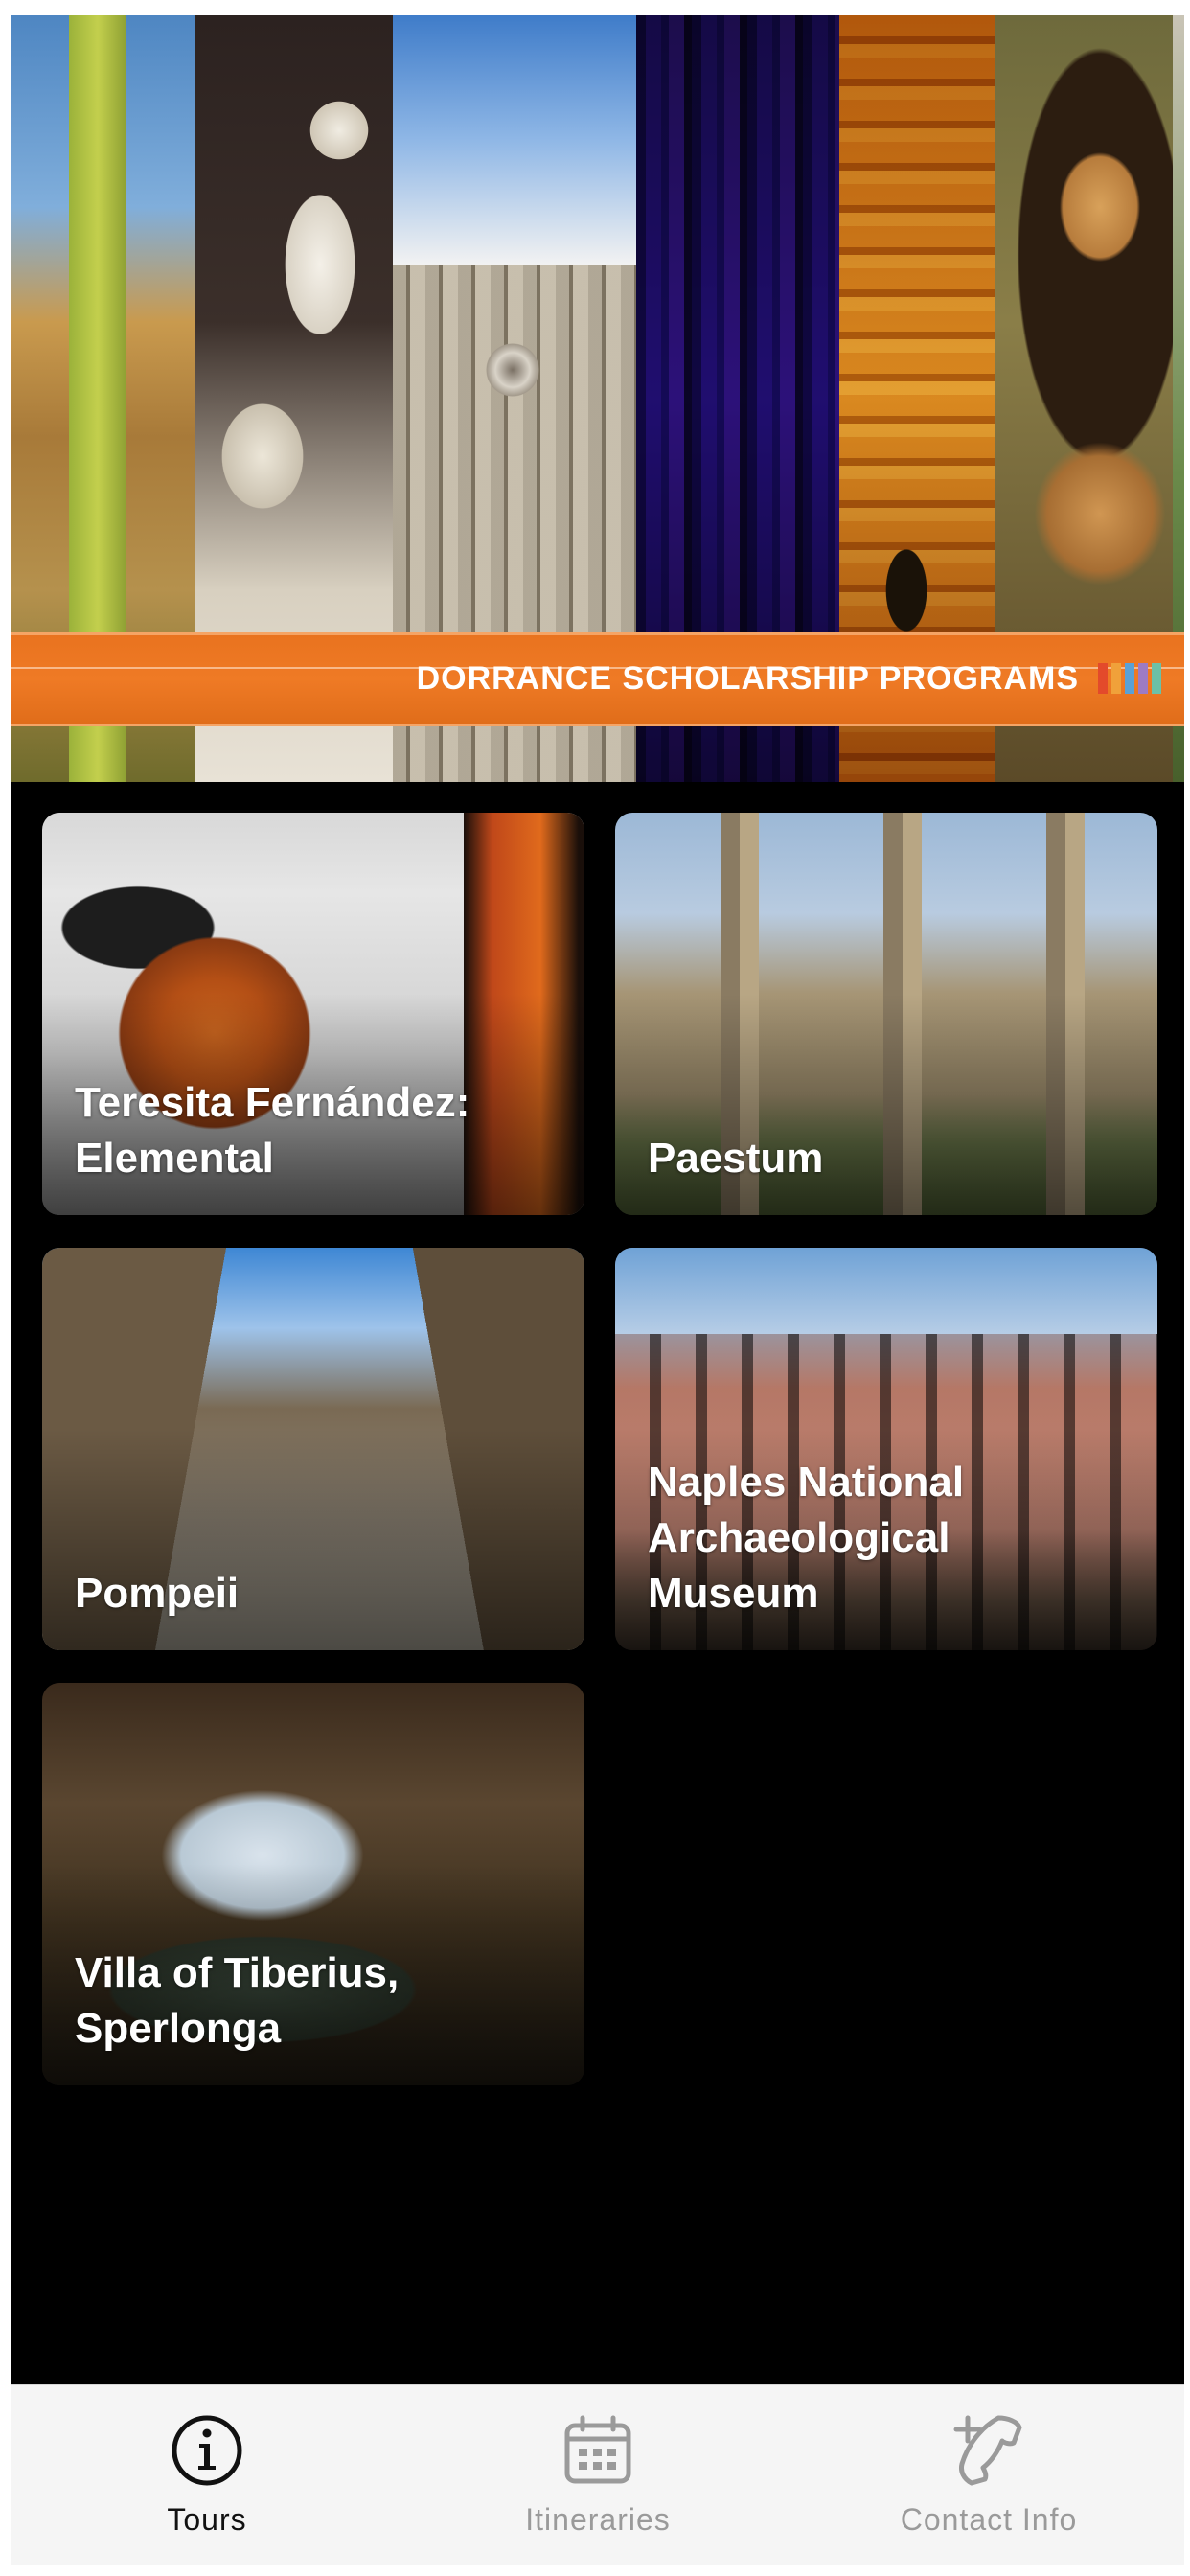 The height and width of the screenshot is (2576, 1190). What do you see at coordinates (886, 1449) in the screenshot?
I see `tour-card-naples-museum: Naples National Archaeological Museum` at bounding box center [886, 1449].